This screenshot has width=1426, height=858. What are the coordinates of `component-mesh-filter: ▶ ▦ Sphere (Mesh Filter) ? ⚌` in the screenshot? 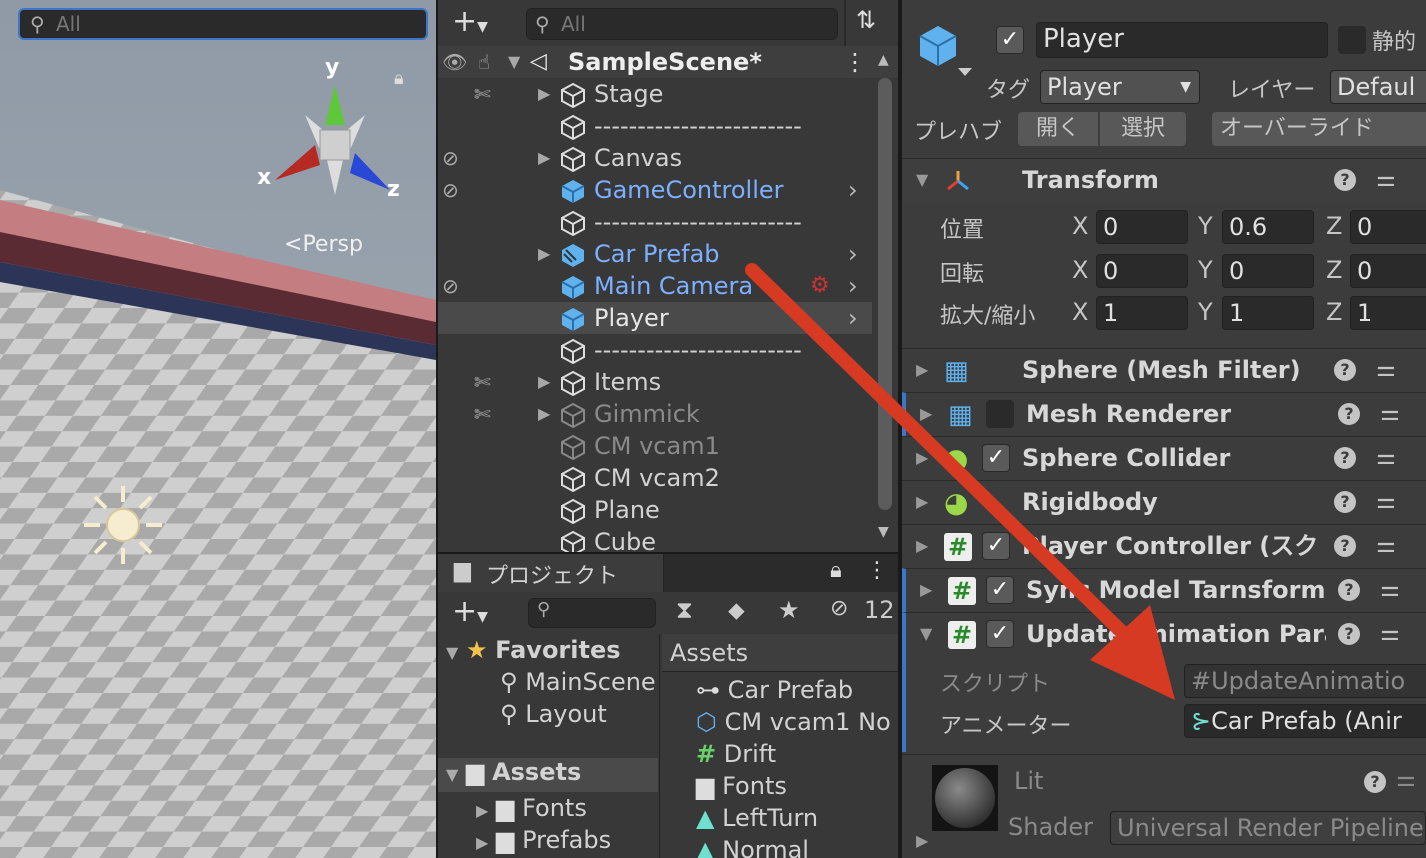 It's located at (1164, 370).